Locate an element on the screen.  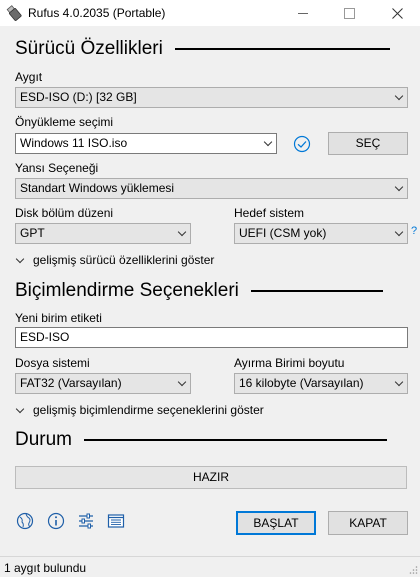
progress-text: HAZIR is located at coordinates (211, 477).